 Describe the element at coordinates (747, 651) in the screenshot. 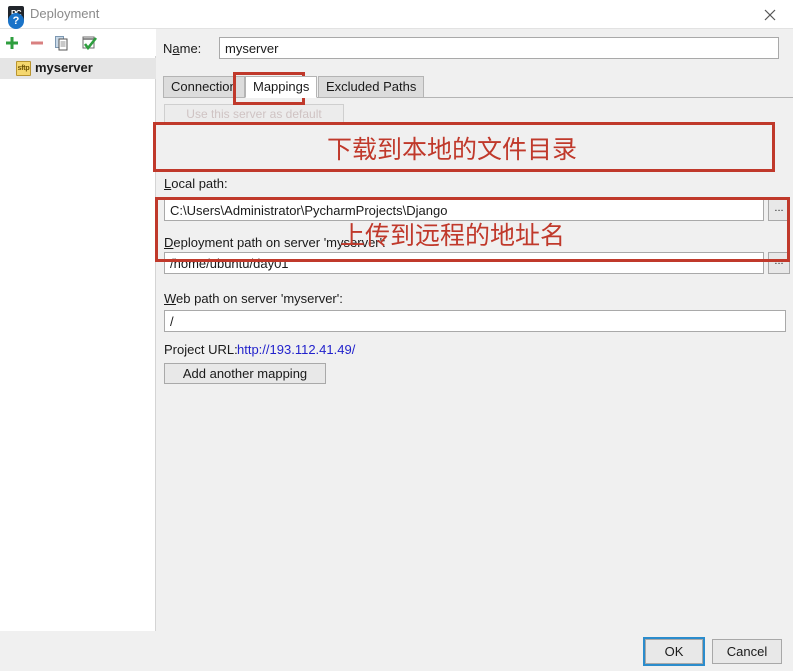

I see `cancel-button: Cancel` at that location.